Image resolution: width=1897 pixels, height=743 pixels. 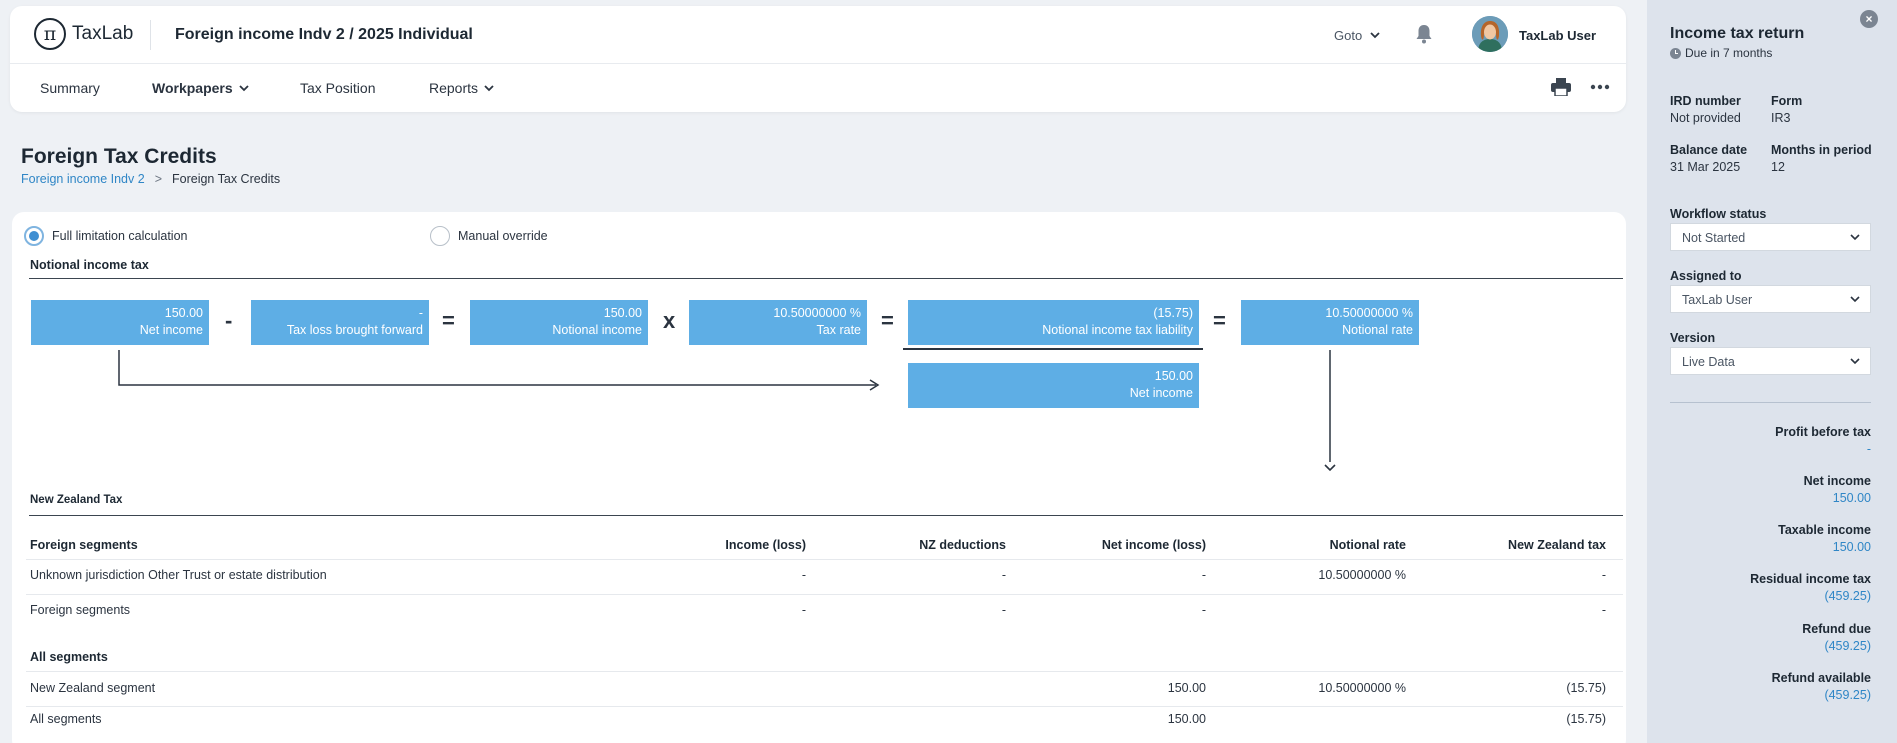 I want to click on taxable-income-value: 150.00, so click(x=1852, y=547).